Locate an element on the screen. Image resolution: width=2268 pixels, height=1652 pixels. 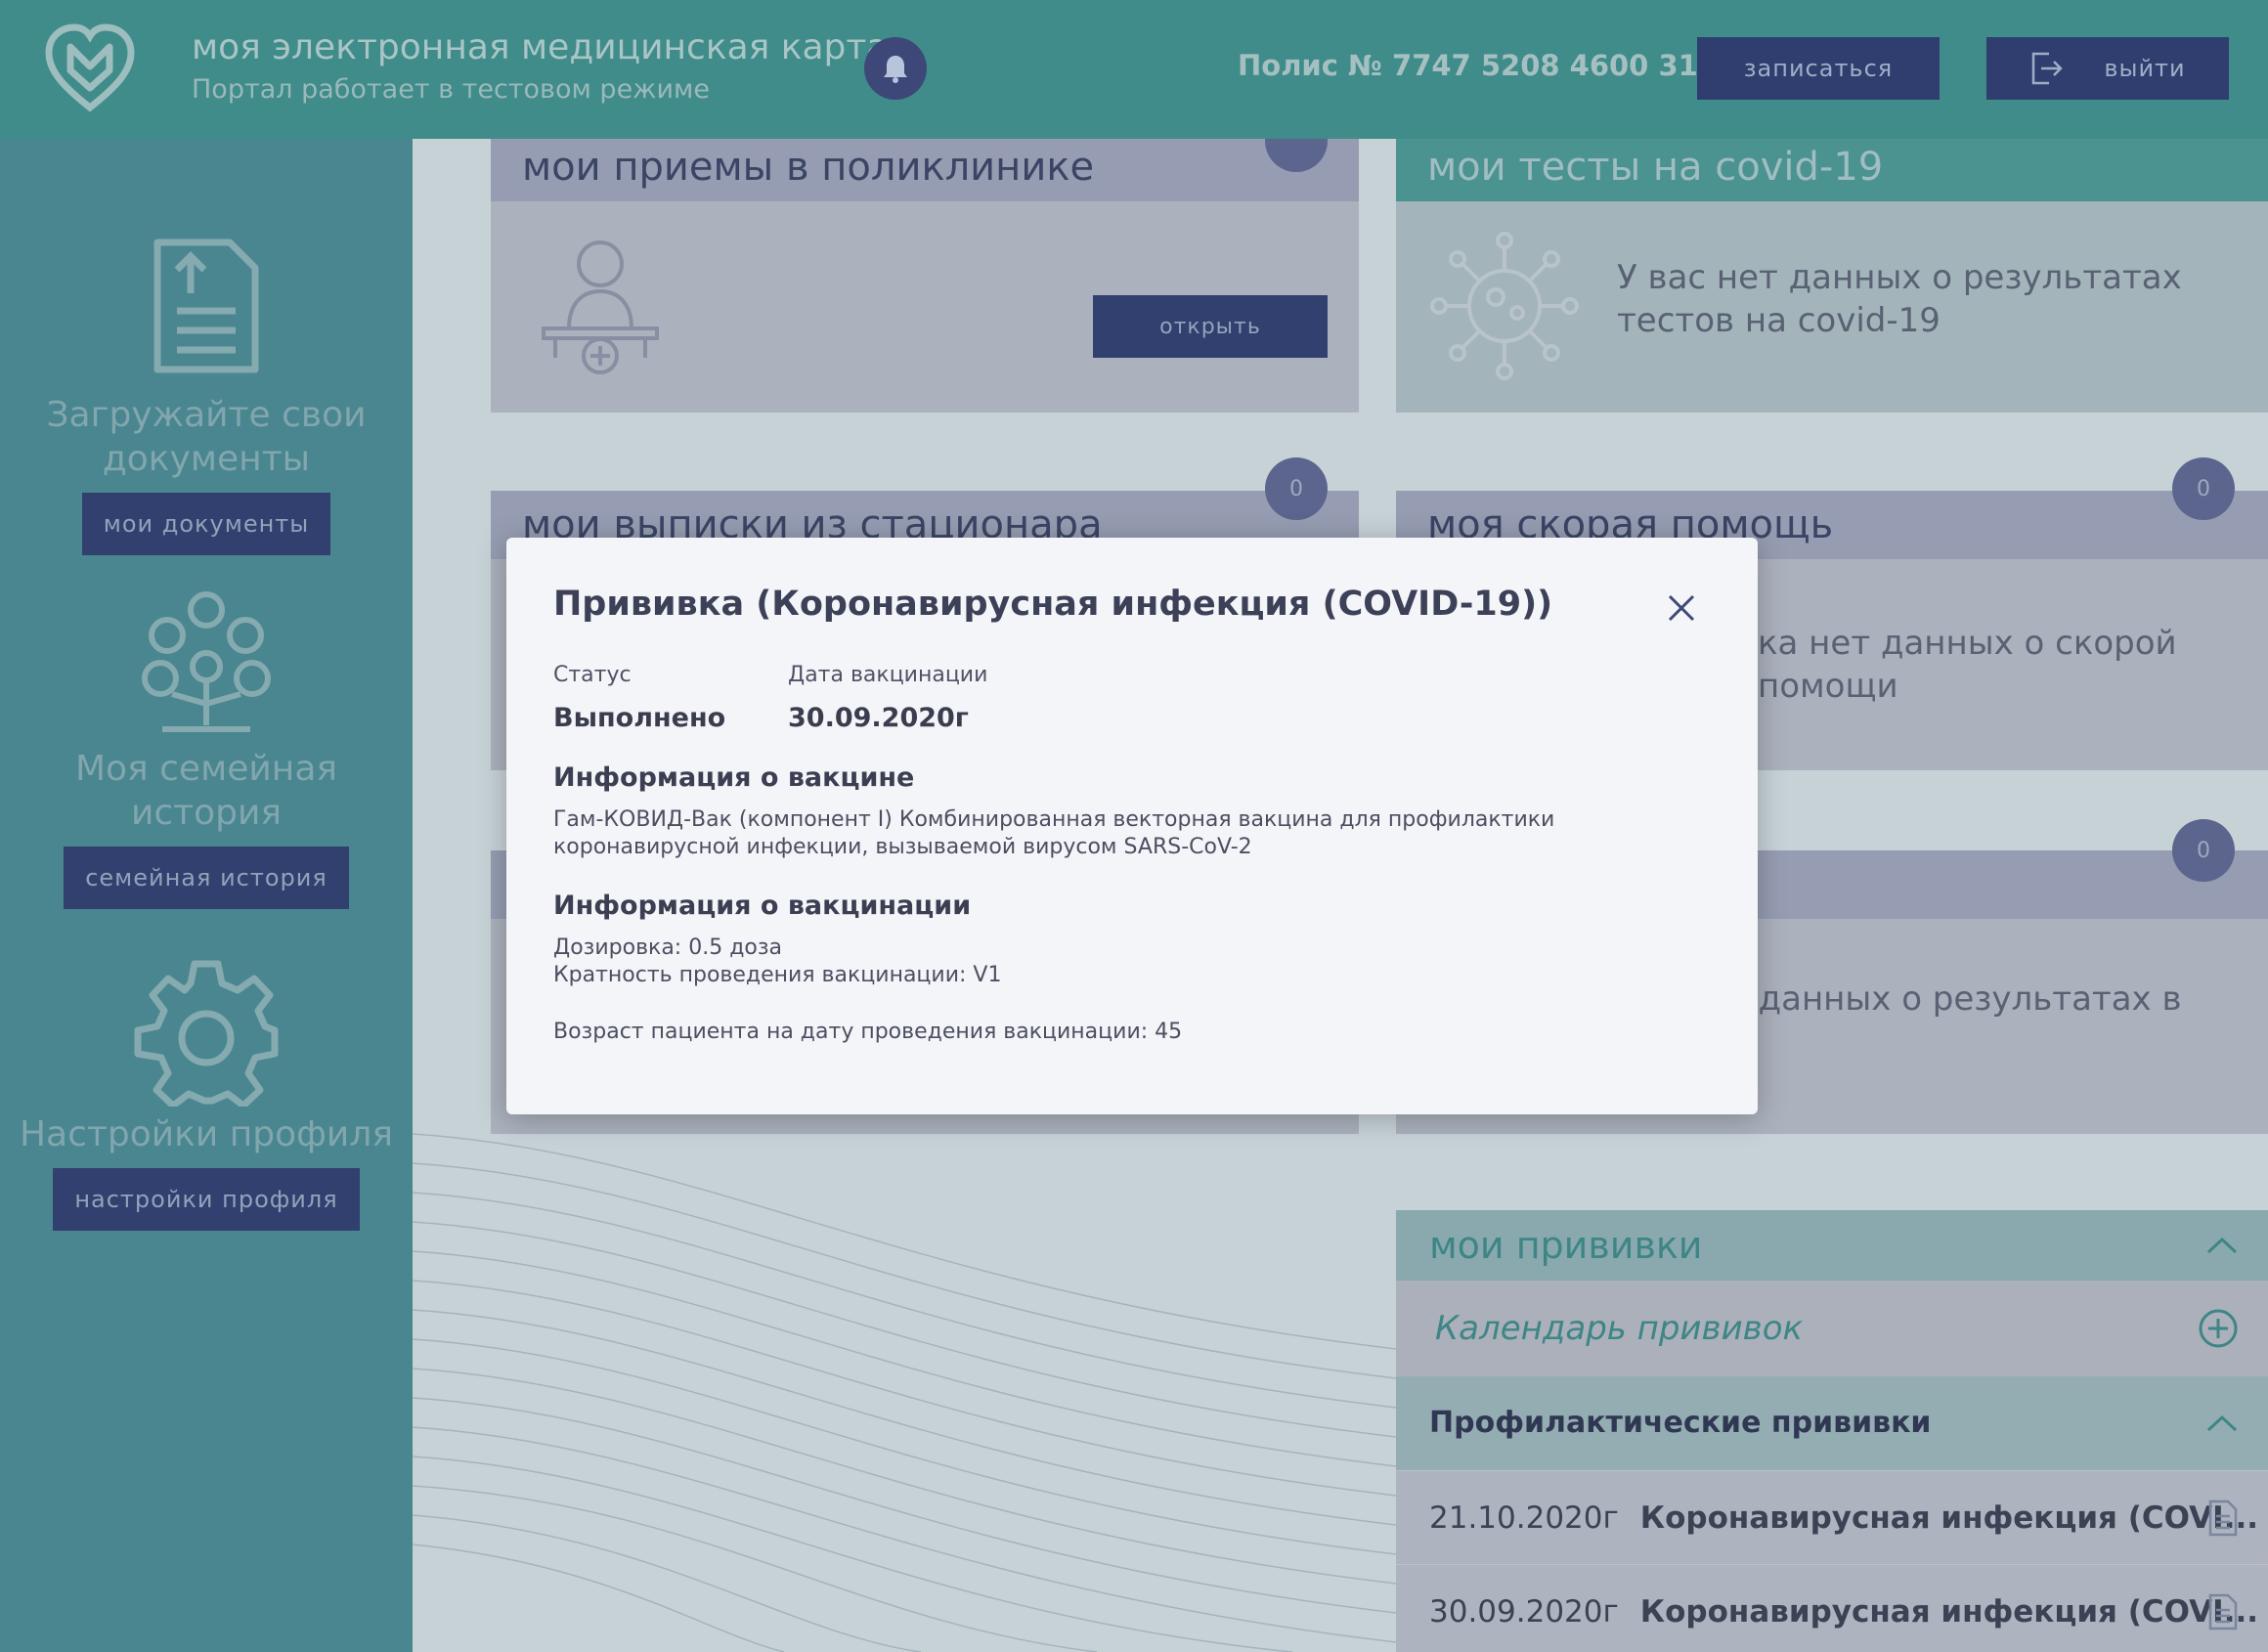
my-documents-button: мои документы is located at coordinates (206, 524).